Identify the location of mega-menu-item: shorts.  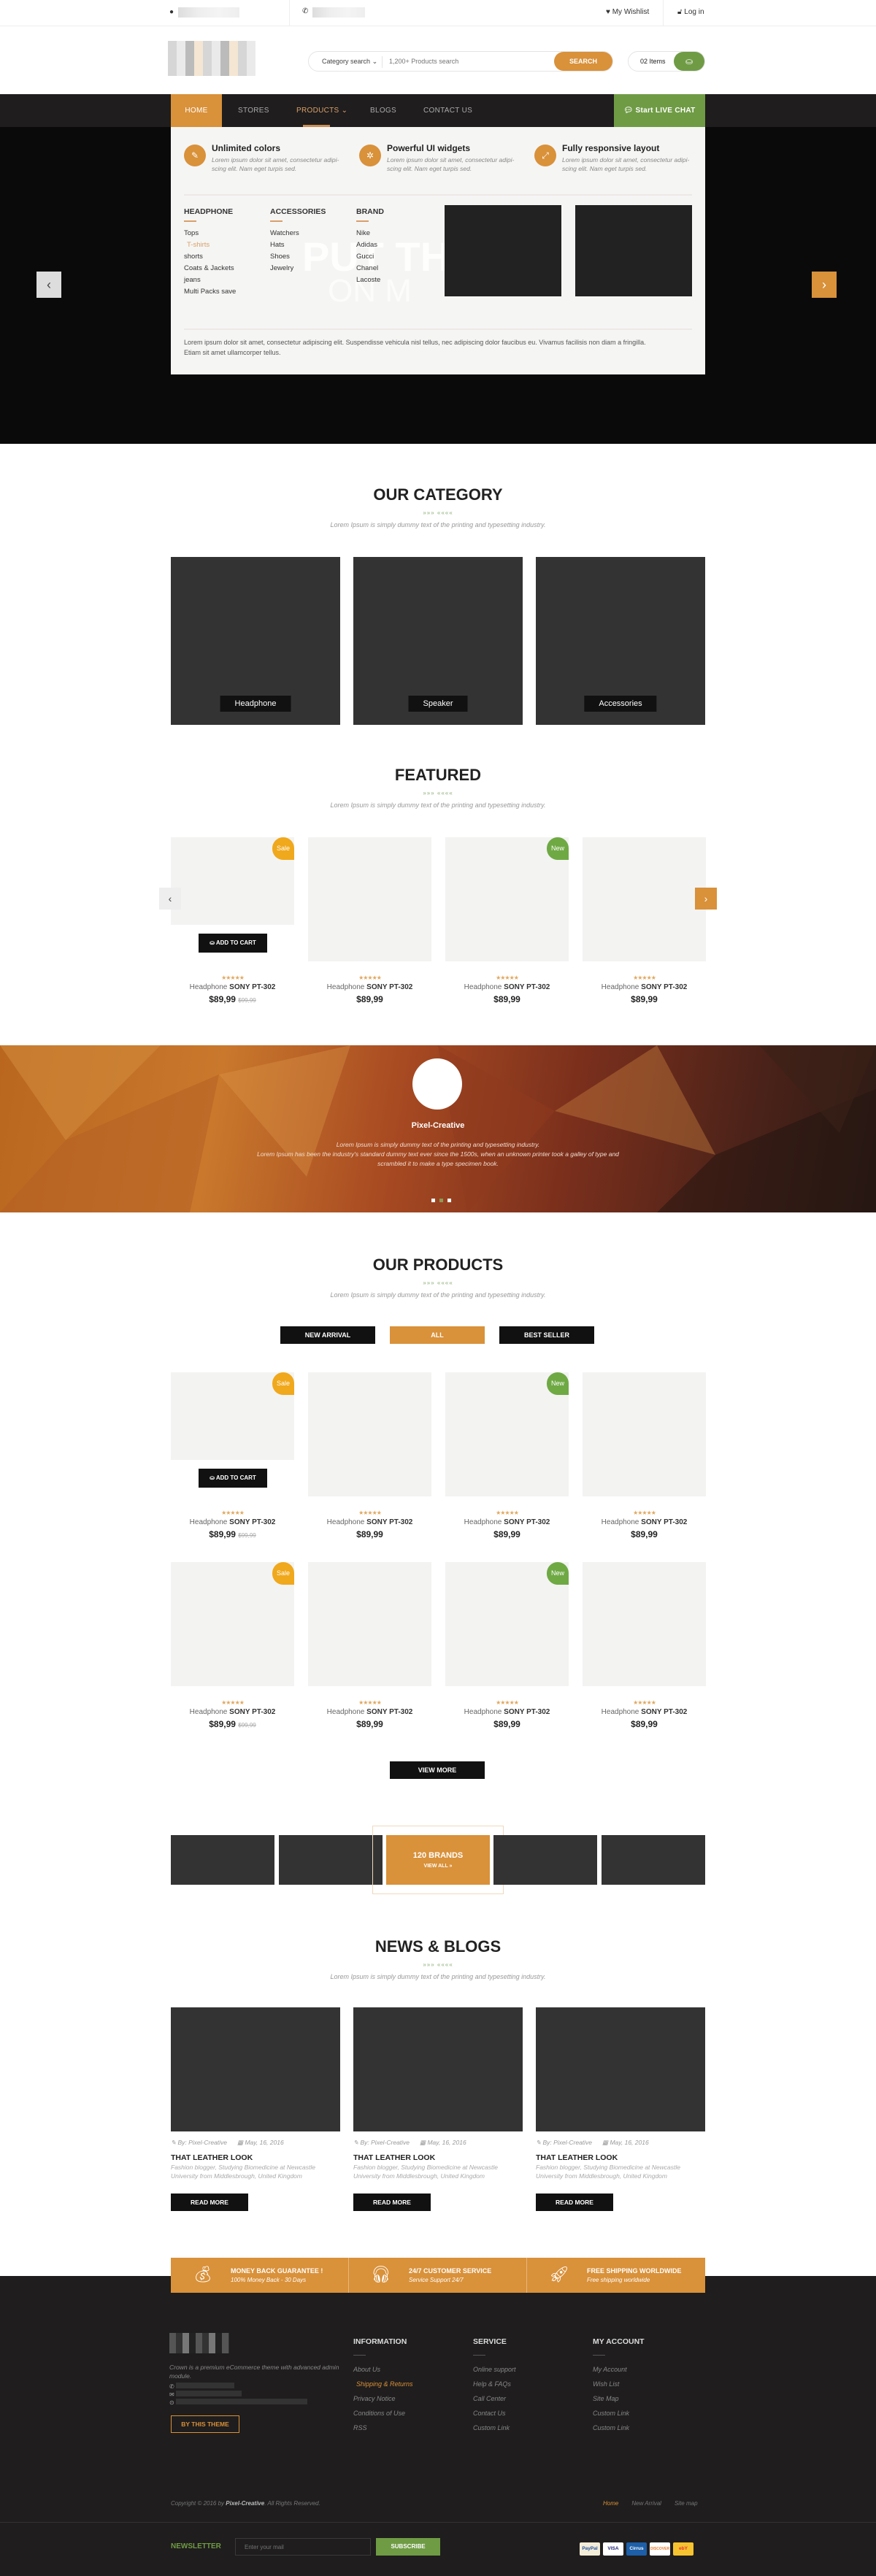
(210, 258).